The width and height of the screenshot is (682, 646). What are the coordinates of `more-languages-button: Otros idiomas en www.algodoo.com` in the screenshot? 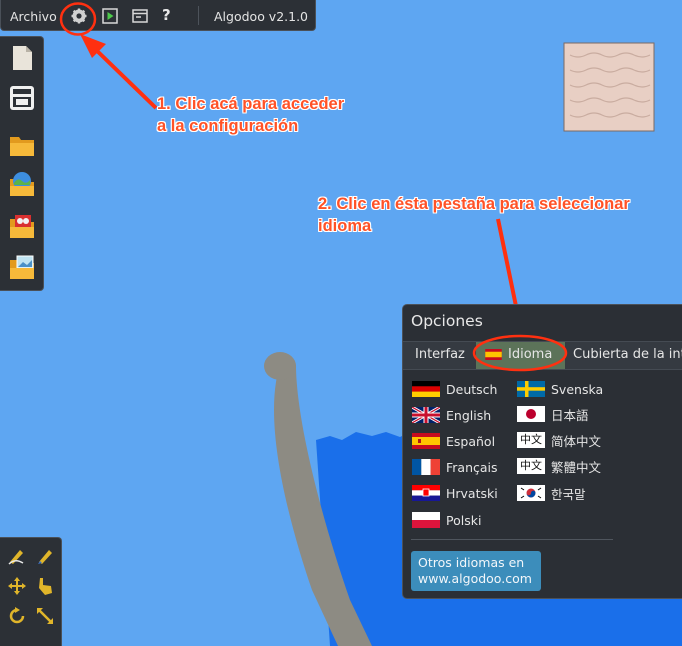 It's located at (476, 571).